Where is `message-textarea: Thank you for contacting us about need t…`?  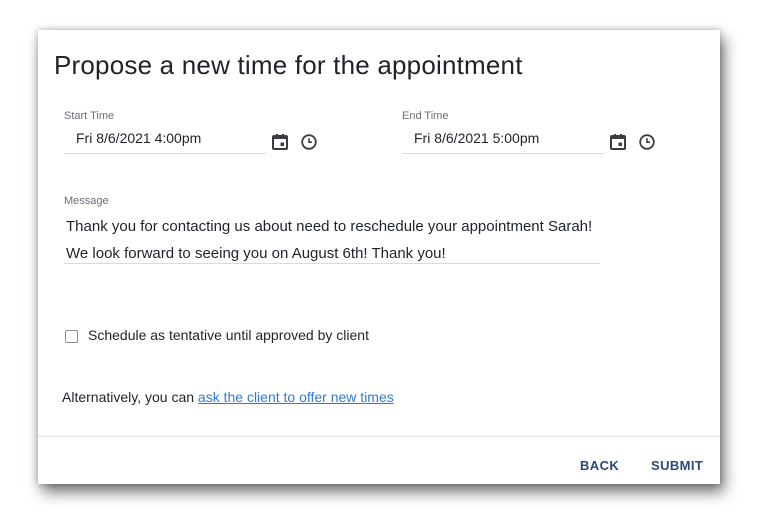 message-textarea: Thank you for contacting us about need t… is located at coordinates (336, 240).